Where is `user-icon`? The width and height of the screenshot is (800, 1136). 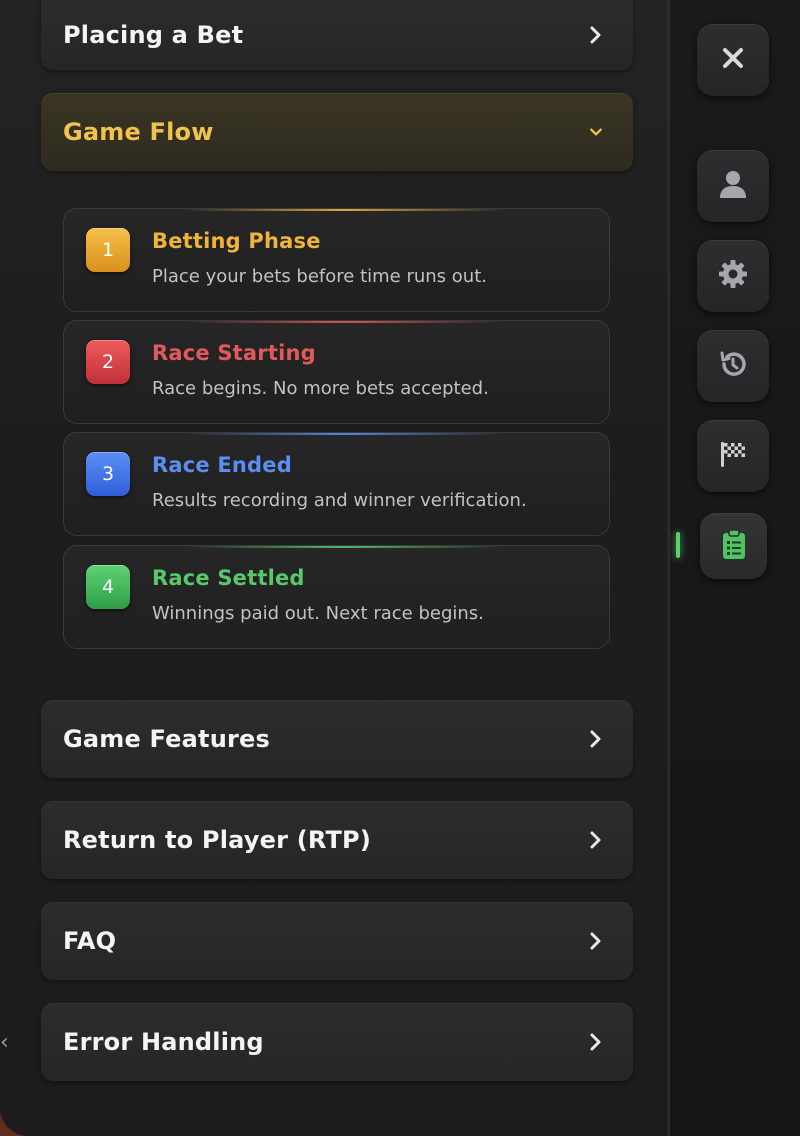
user-icon is located at coordinates (733, 186).